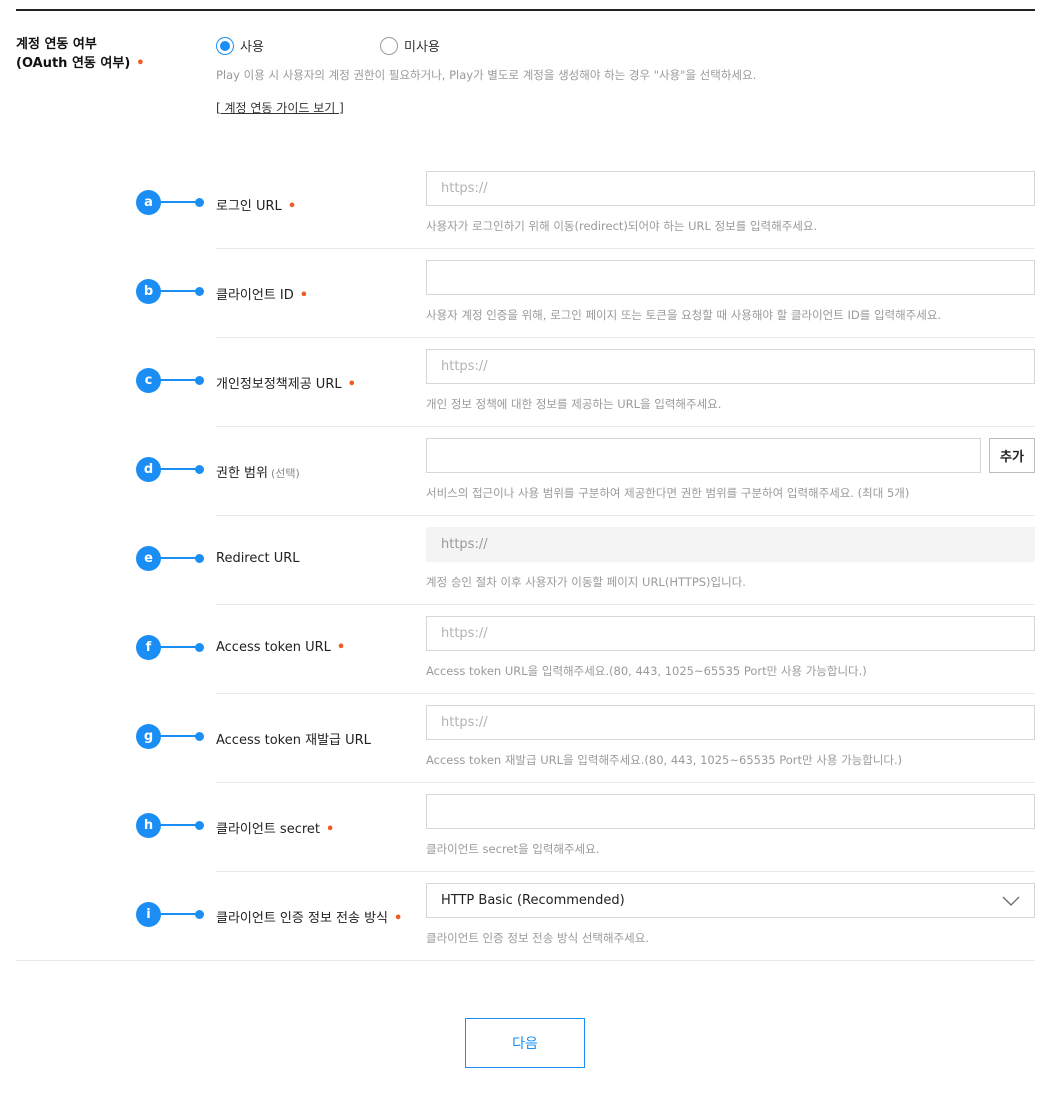 This screenshot has height=1099, width=1050. What do you see at coordinates (730, 722) in the screenshot?
I see `refresh-token-url-input` at bounding box center [730, 722].